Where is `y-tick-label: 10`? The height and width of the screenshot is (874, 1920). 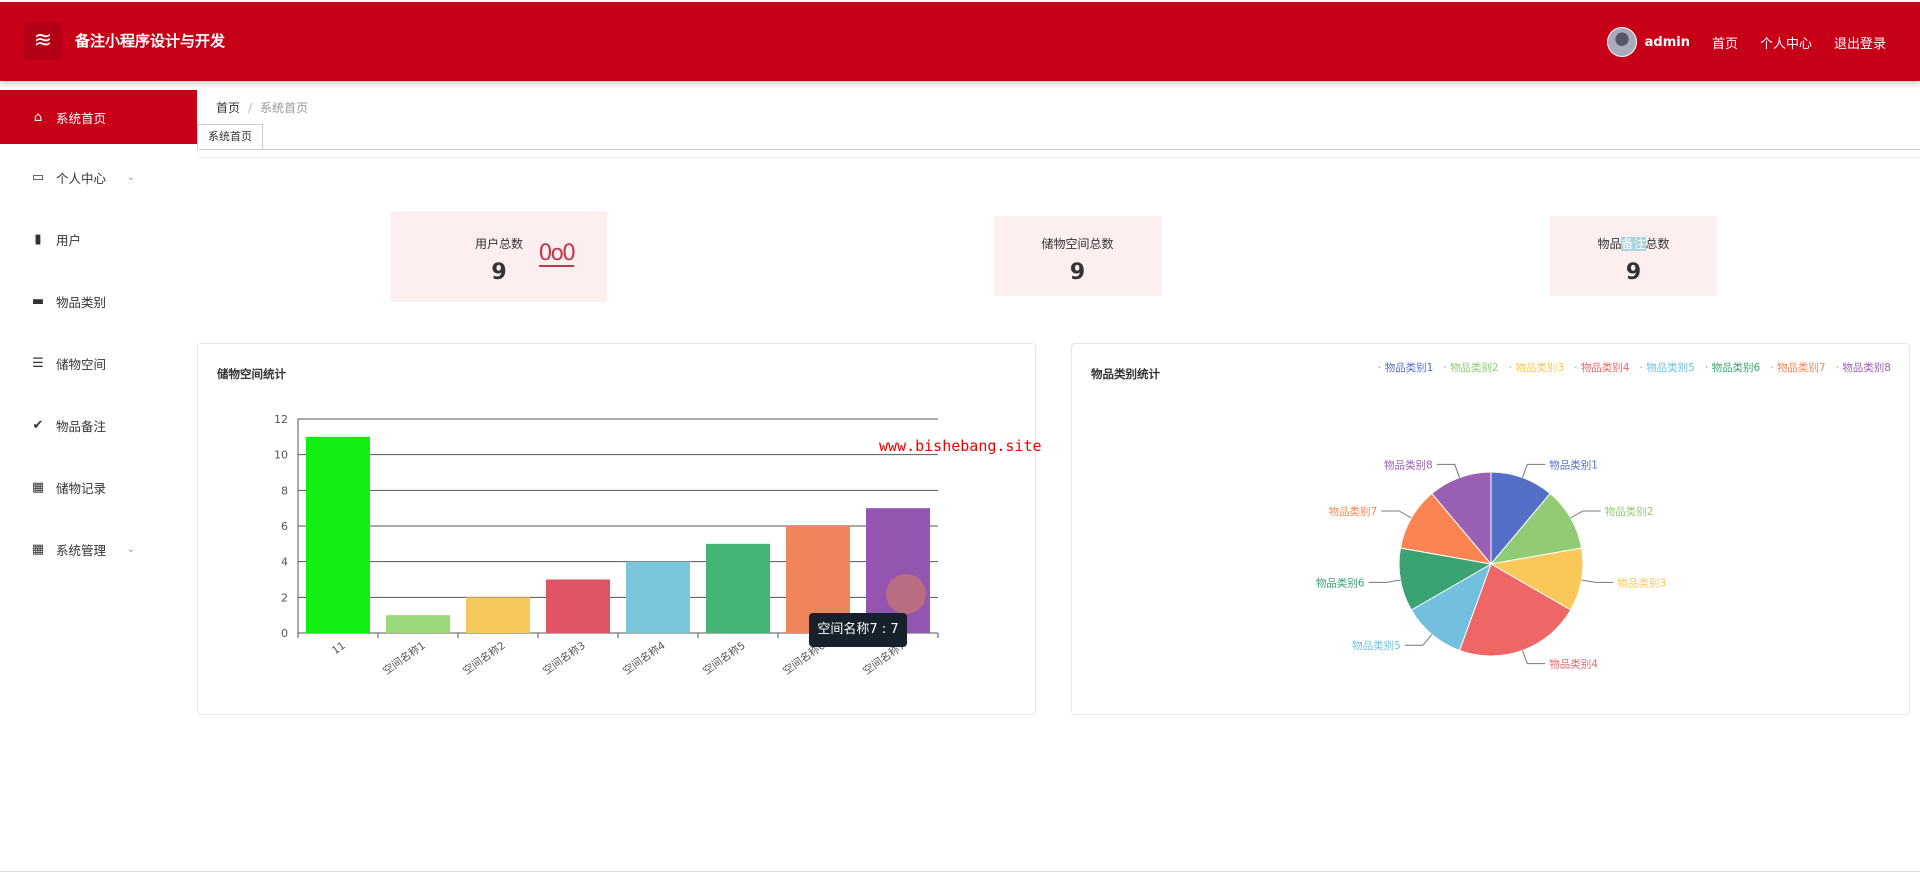
y-tick-label: 10 is located at coordinates (281, 455).